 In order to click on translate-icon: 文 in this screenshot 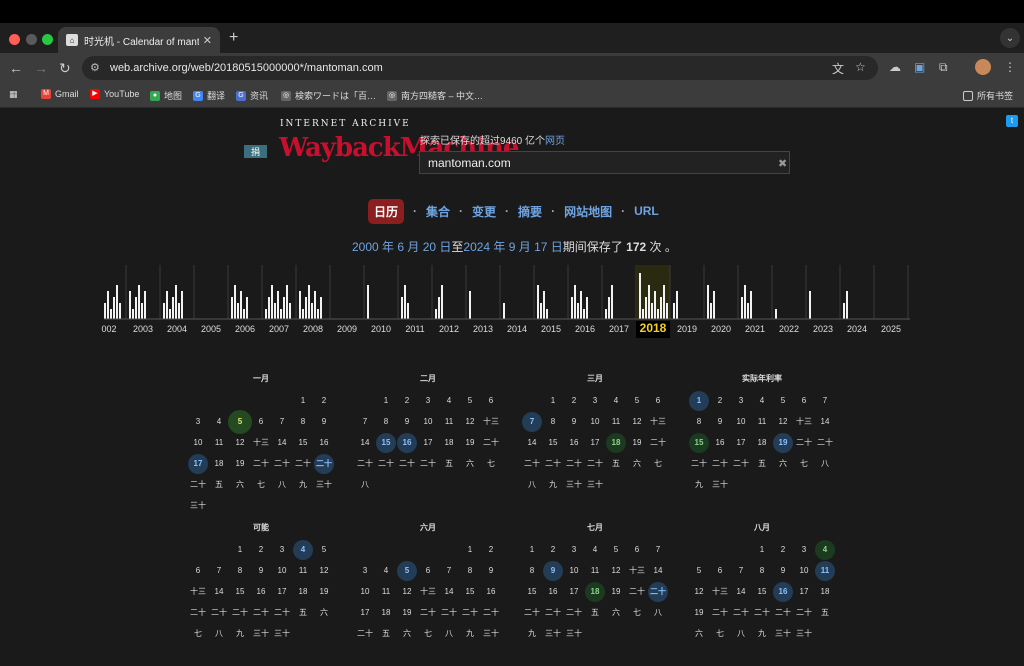, I will do `click(838, 68)`.